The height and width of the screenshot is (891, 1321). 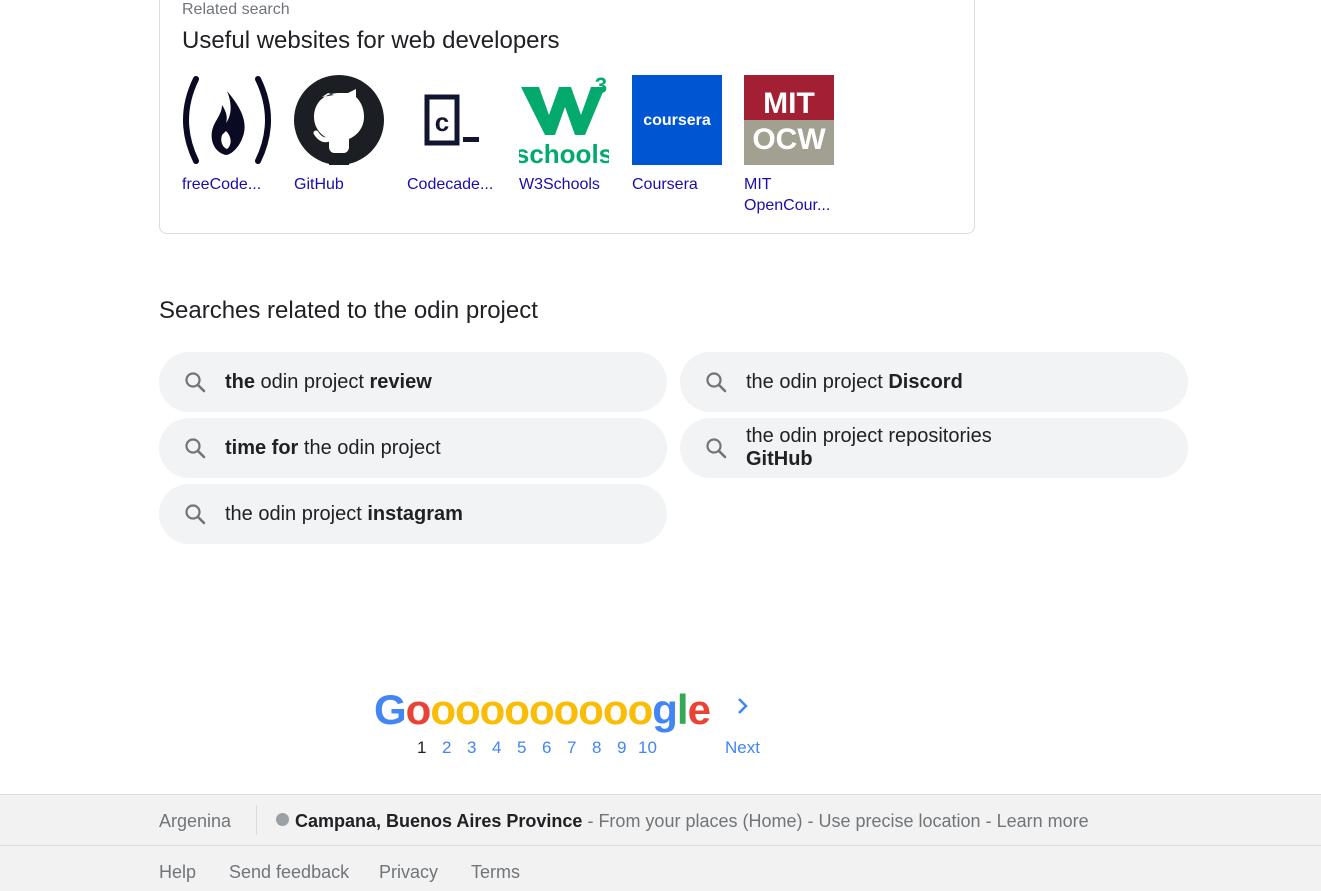 I want to click on help-link: Help, so click(x=177, y=872).